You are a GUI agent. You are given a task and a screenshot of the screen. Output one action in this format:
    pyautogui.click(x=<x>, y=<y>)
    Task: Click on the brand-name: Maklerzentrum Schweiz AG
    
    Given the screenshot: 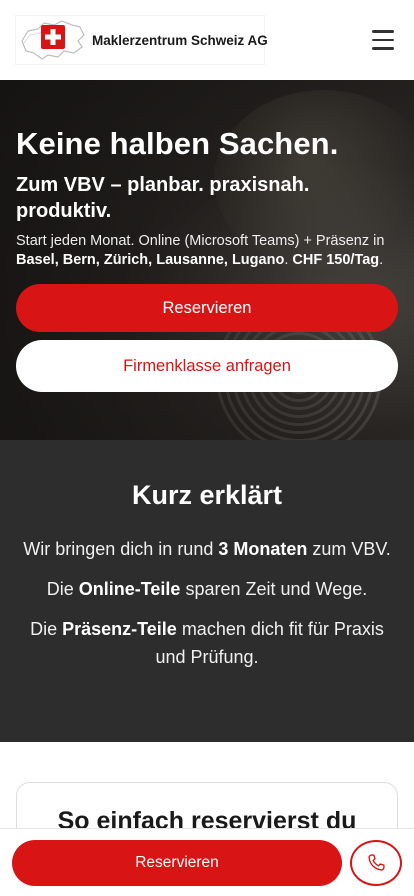 What is the action you would take?
    pyautogui.click(x=180, y=40)
    